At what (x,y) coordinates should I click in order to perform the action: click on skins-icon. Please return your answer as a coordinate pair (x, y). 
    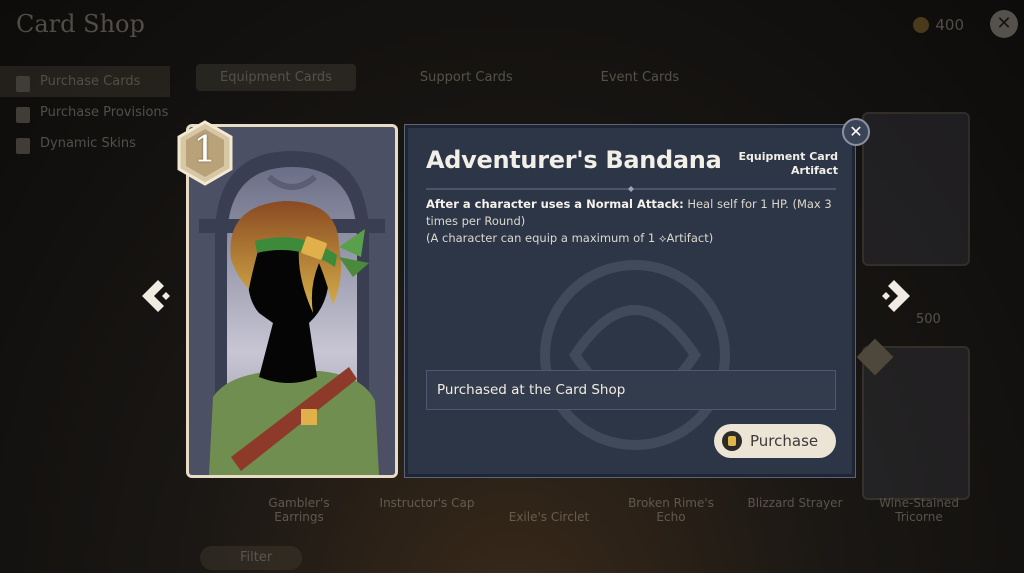
    Looking at the image, I should click on (23, 146).